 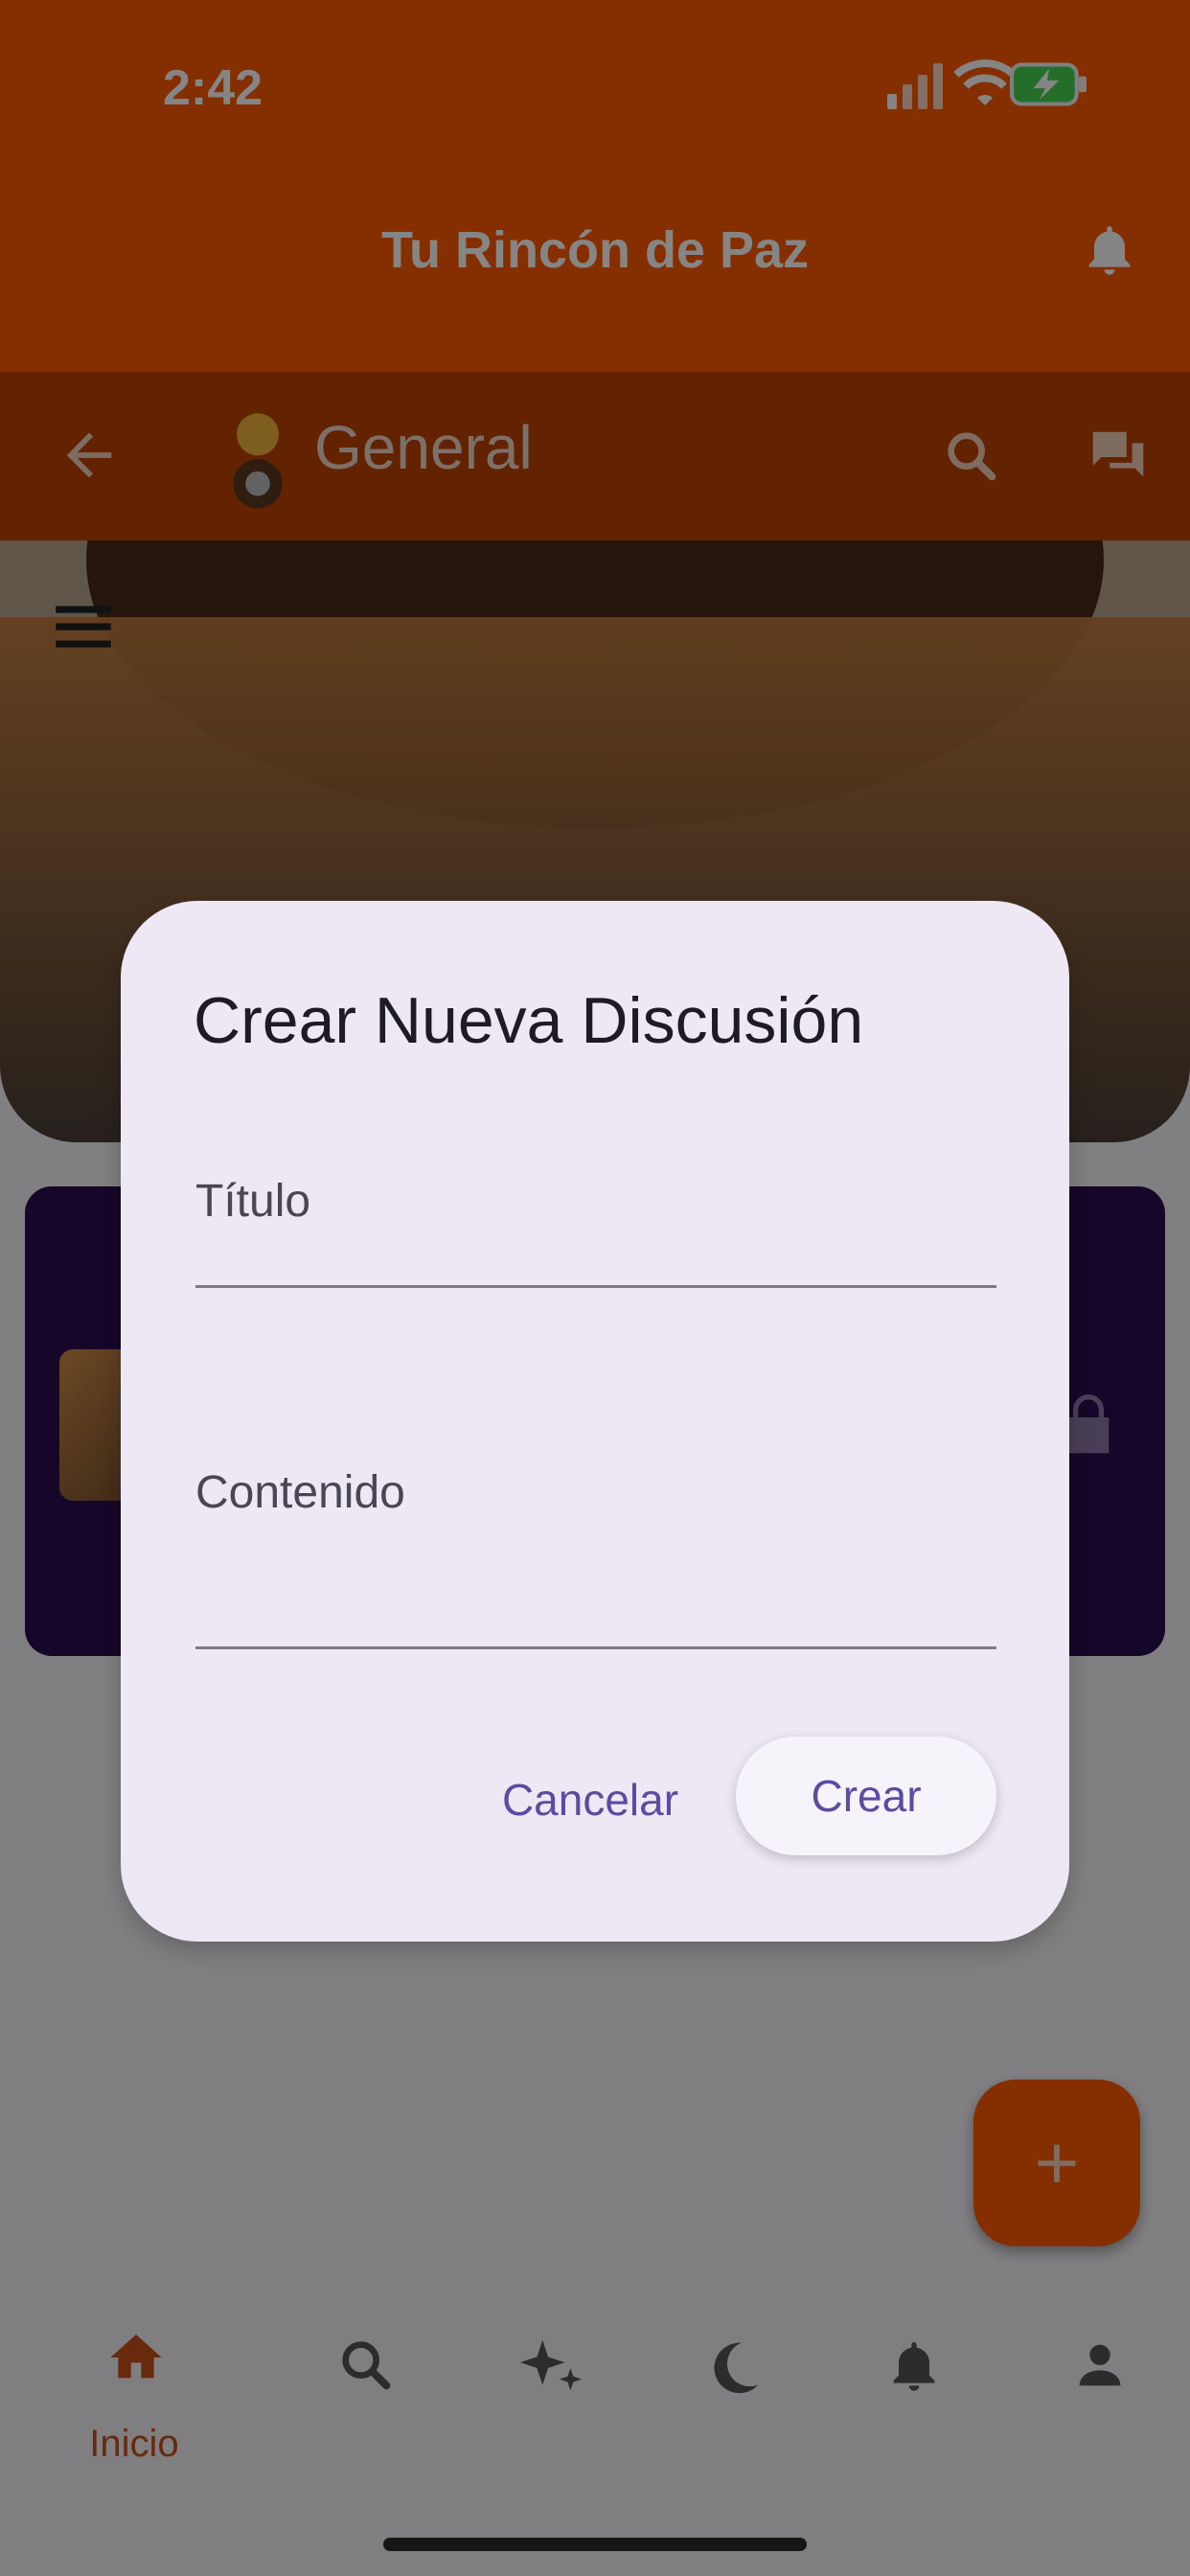 I want to click on create-button: Crear, so click(x=866, y=1795).